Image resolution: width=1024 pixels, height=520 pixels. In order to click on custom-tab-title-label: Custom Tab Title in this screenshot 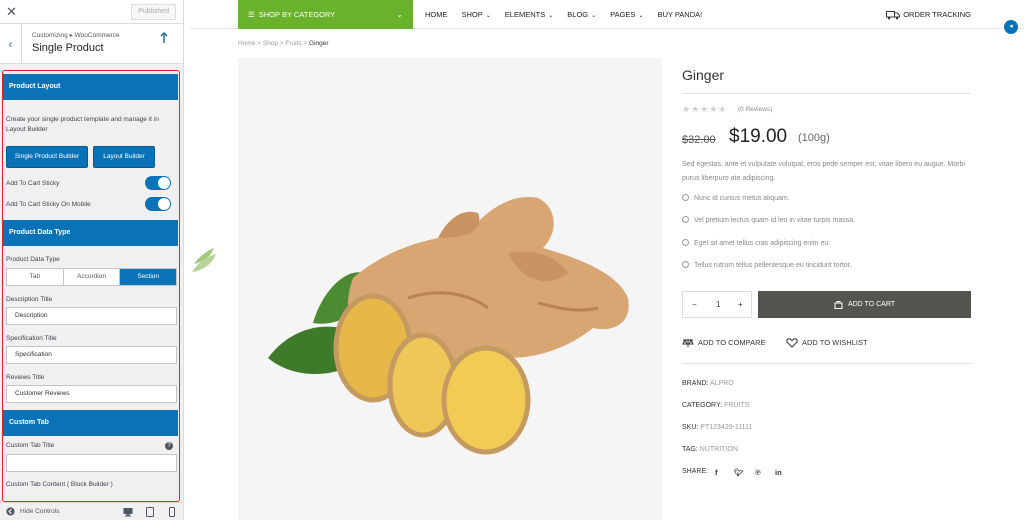, I will do `click(30, 445)`.